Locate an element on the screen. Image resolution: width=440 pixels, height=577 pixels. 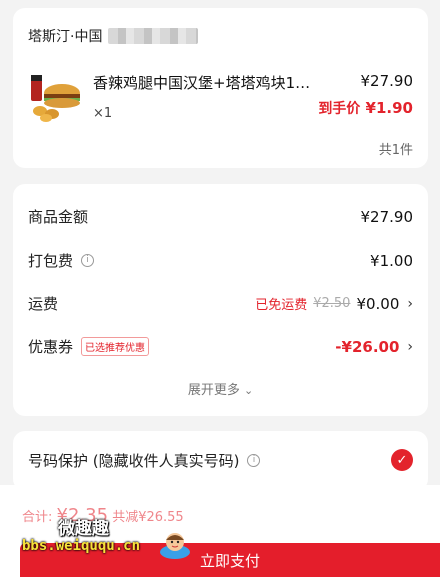
check-icon: ✓ is located at coordinates (402, 460).